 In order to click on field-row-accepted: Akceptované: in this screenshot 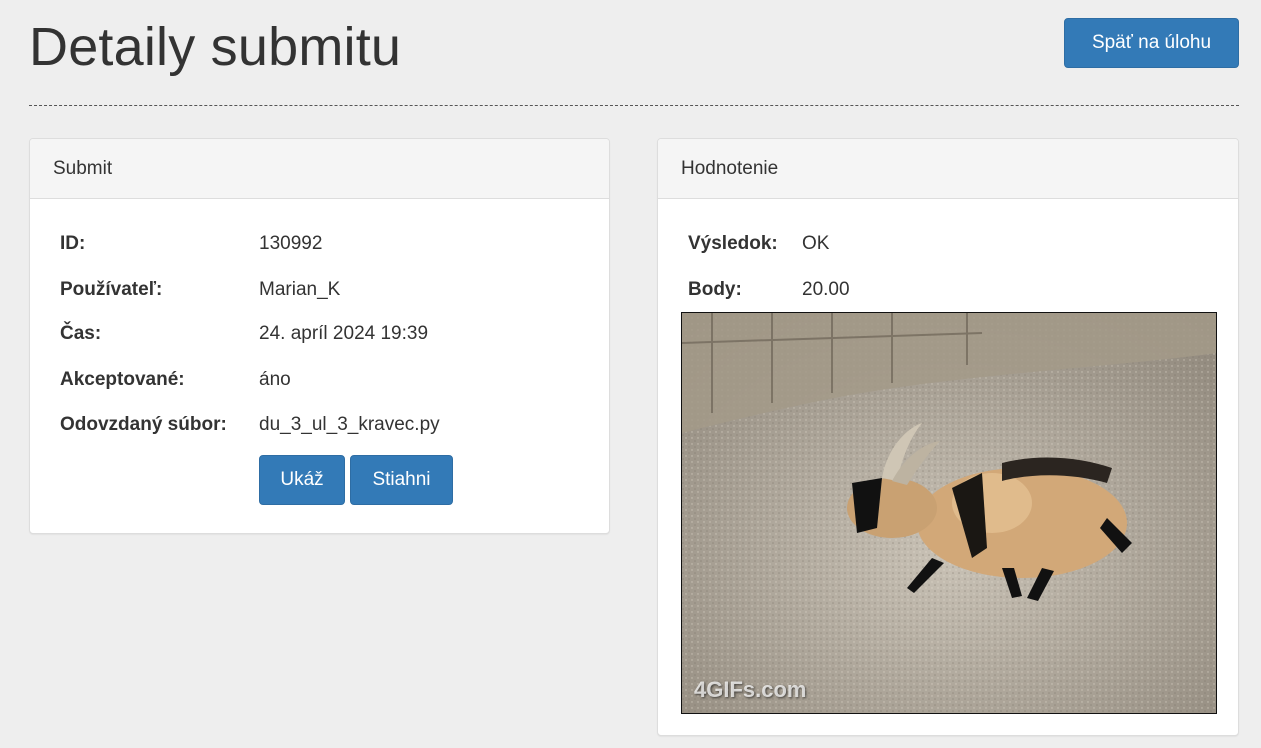, I will do `click(122, 380)`.